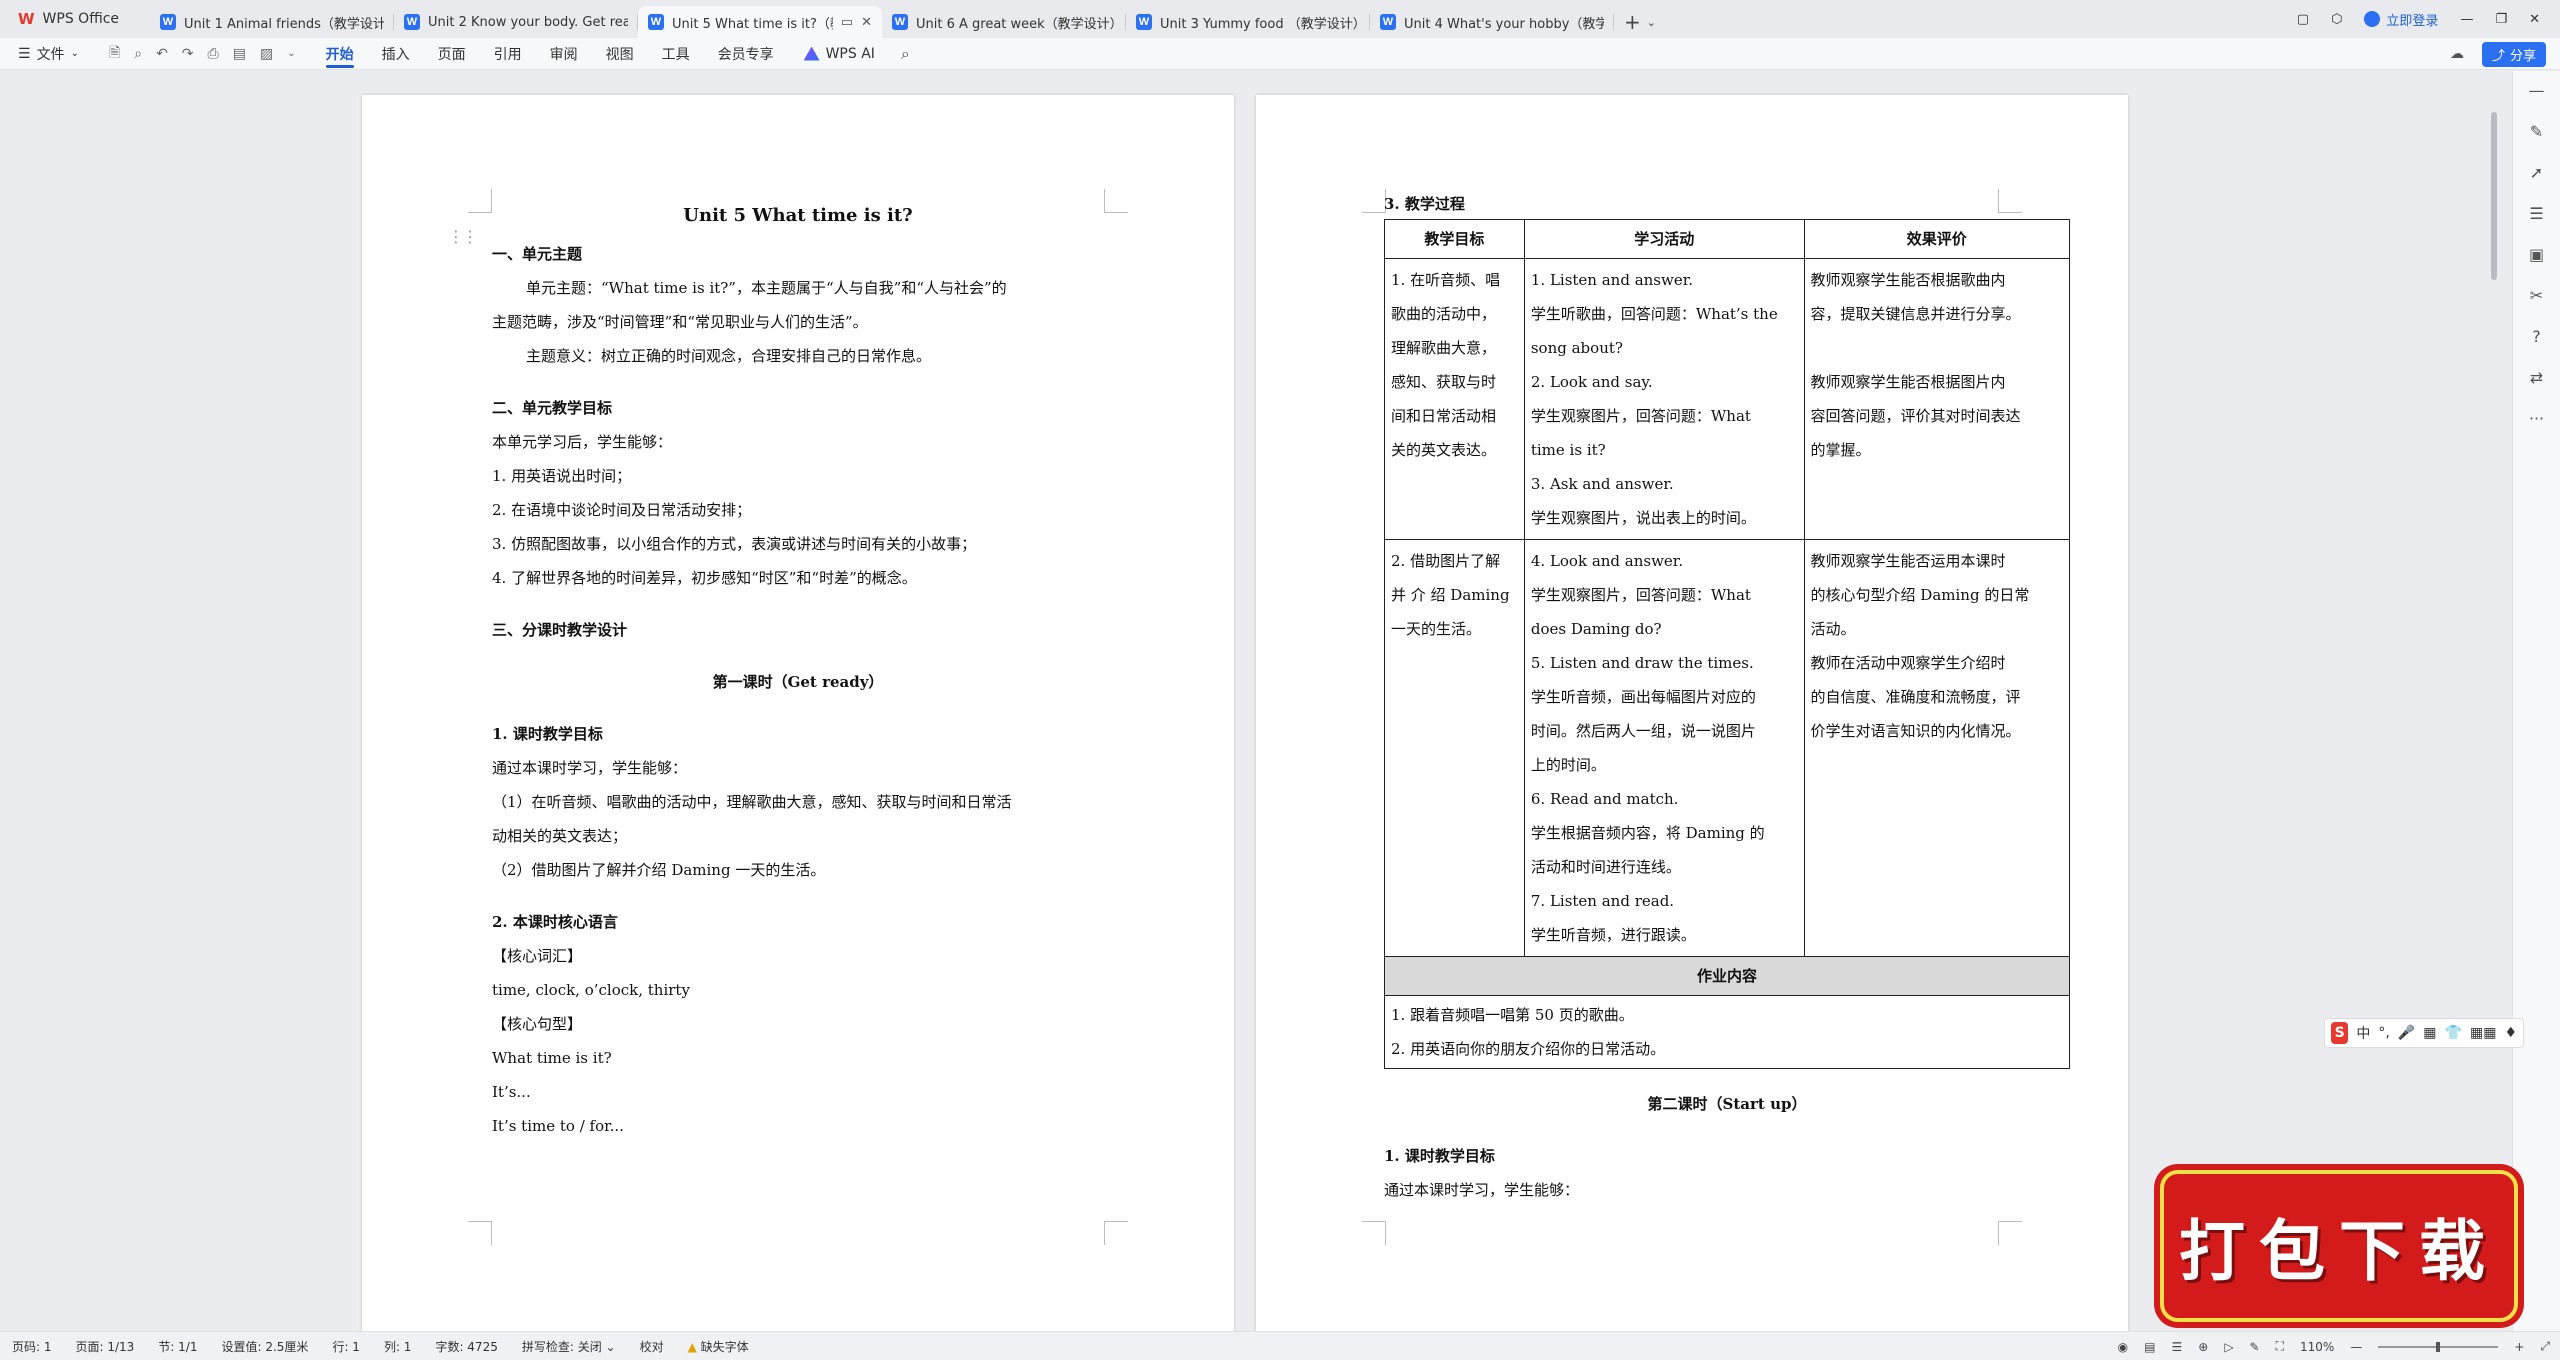 This screenshot has height=1360, width=2560. Describe the element at coordinates (480, 201) in the screenshot. I see `margin-corner` at that location.